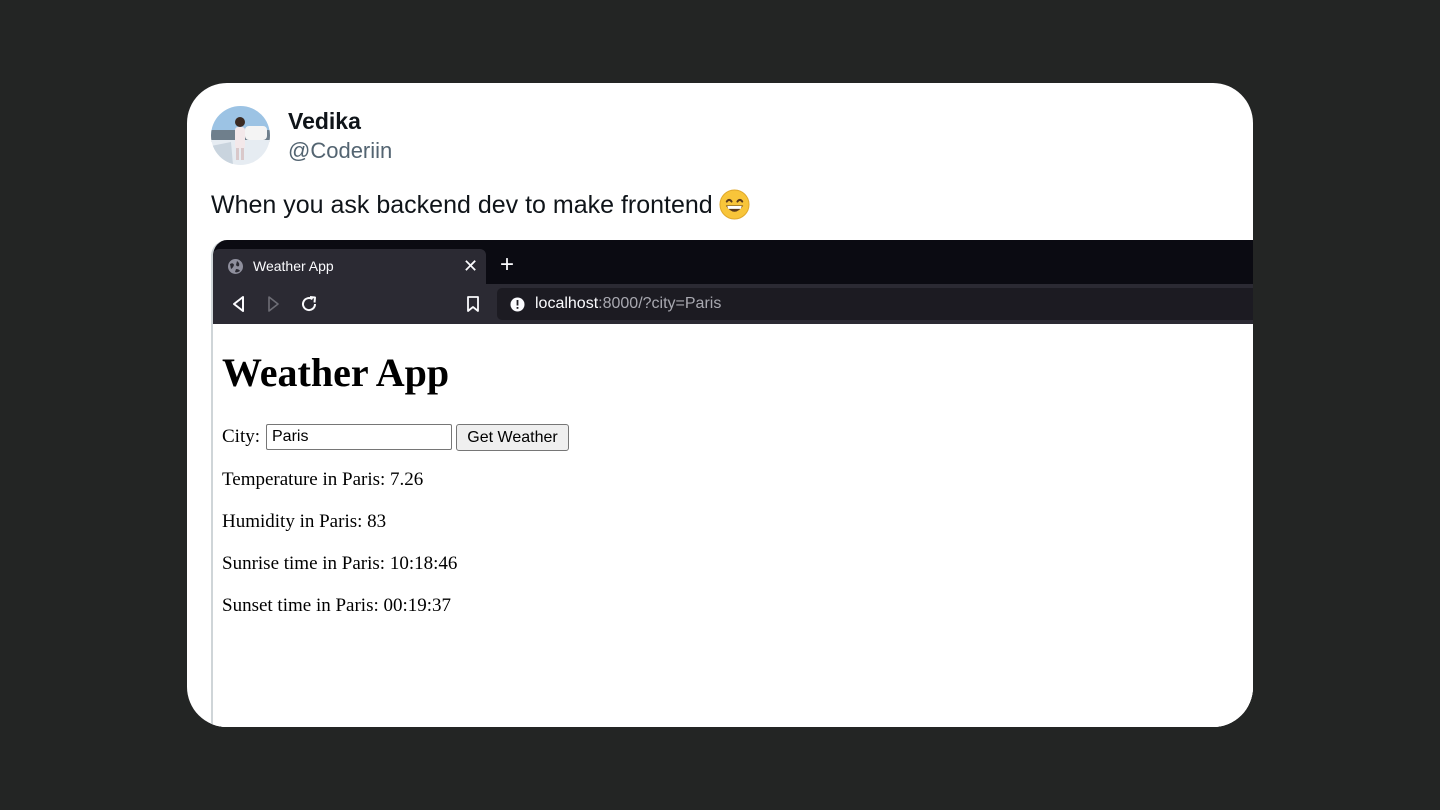 The image size is (1440, 810). What do you see at coordinates (470, 266) in the screenshot?
I see `close-icon: ✕` at bounding box center [470, 266].